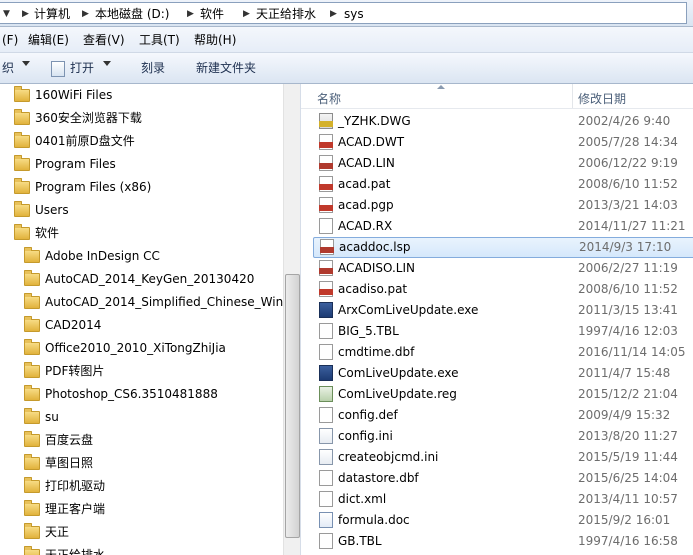 The height and width of the screenshot is (555, 693). What do you see at coordinates (602, 98) in the screenshot?
I see `column-date-modified: 修改日期` at bounding box center [602, 98].